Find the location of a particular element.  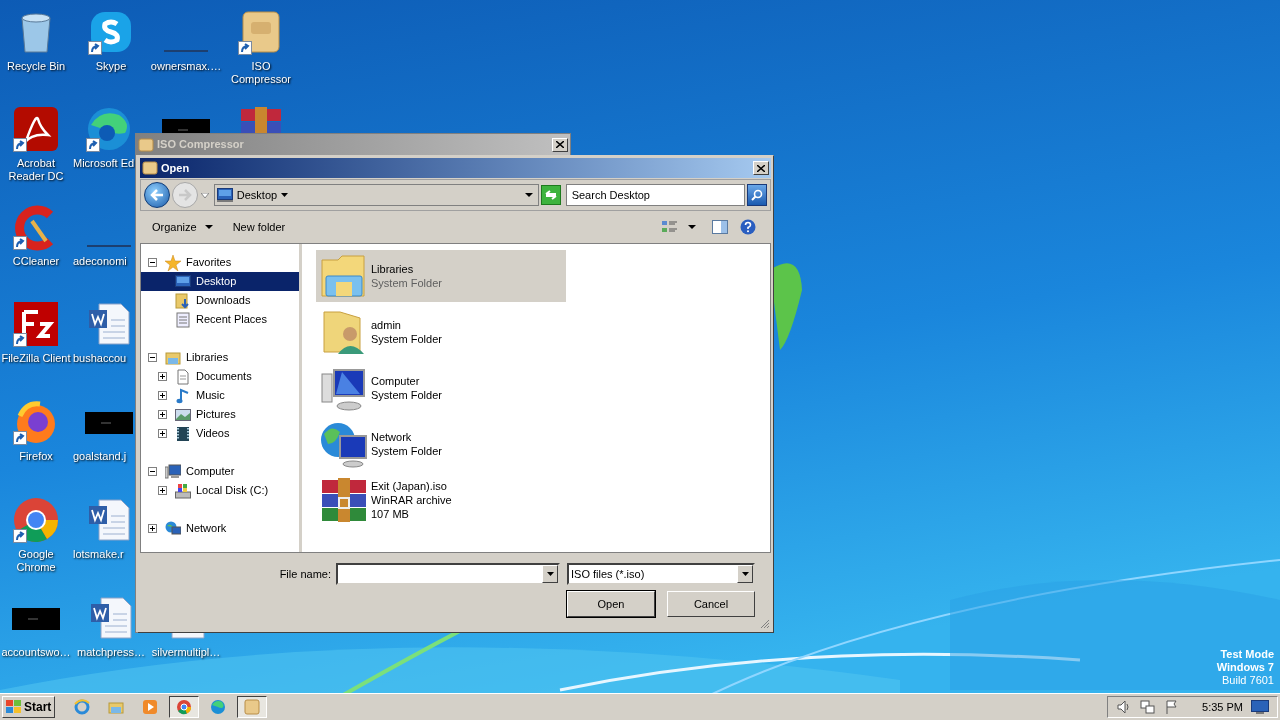

icon-label: goalstand.j is located at coordinates (100, 456).